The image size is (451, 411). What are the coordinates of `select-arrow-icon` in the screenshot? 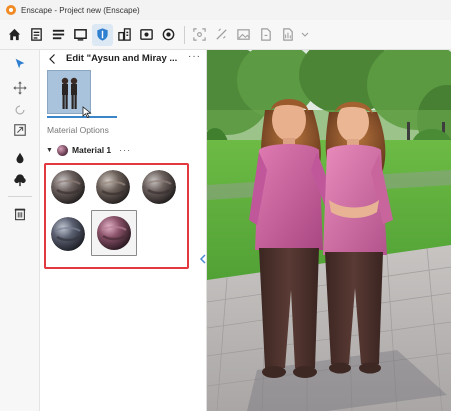 It's located at (20, 63).